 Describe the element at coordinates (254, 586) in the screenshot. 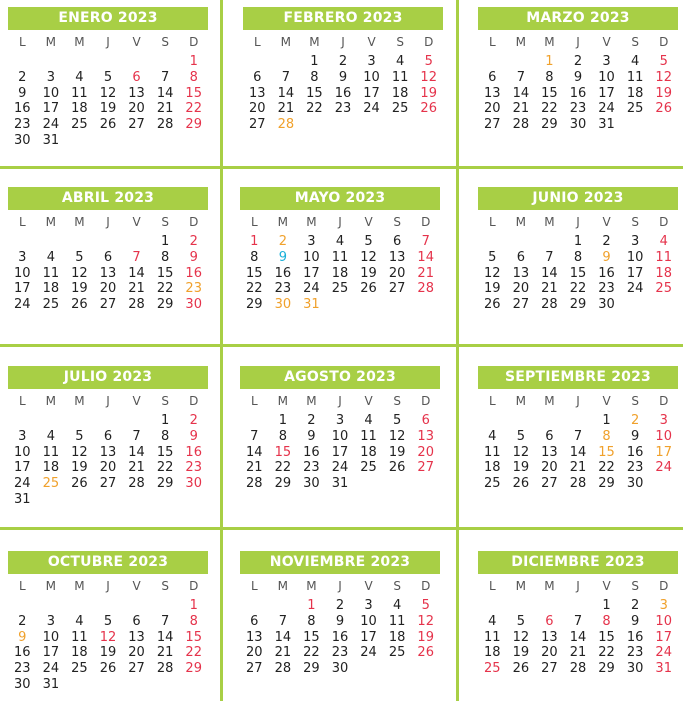

I see `weekday-label: L` at that location.